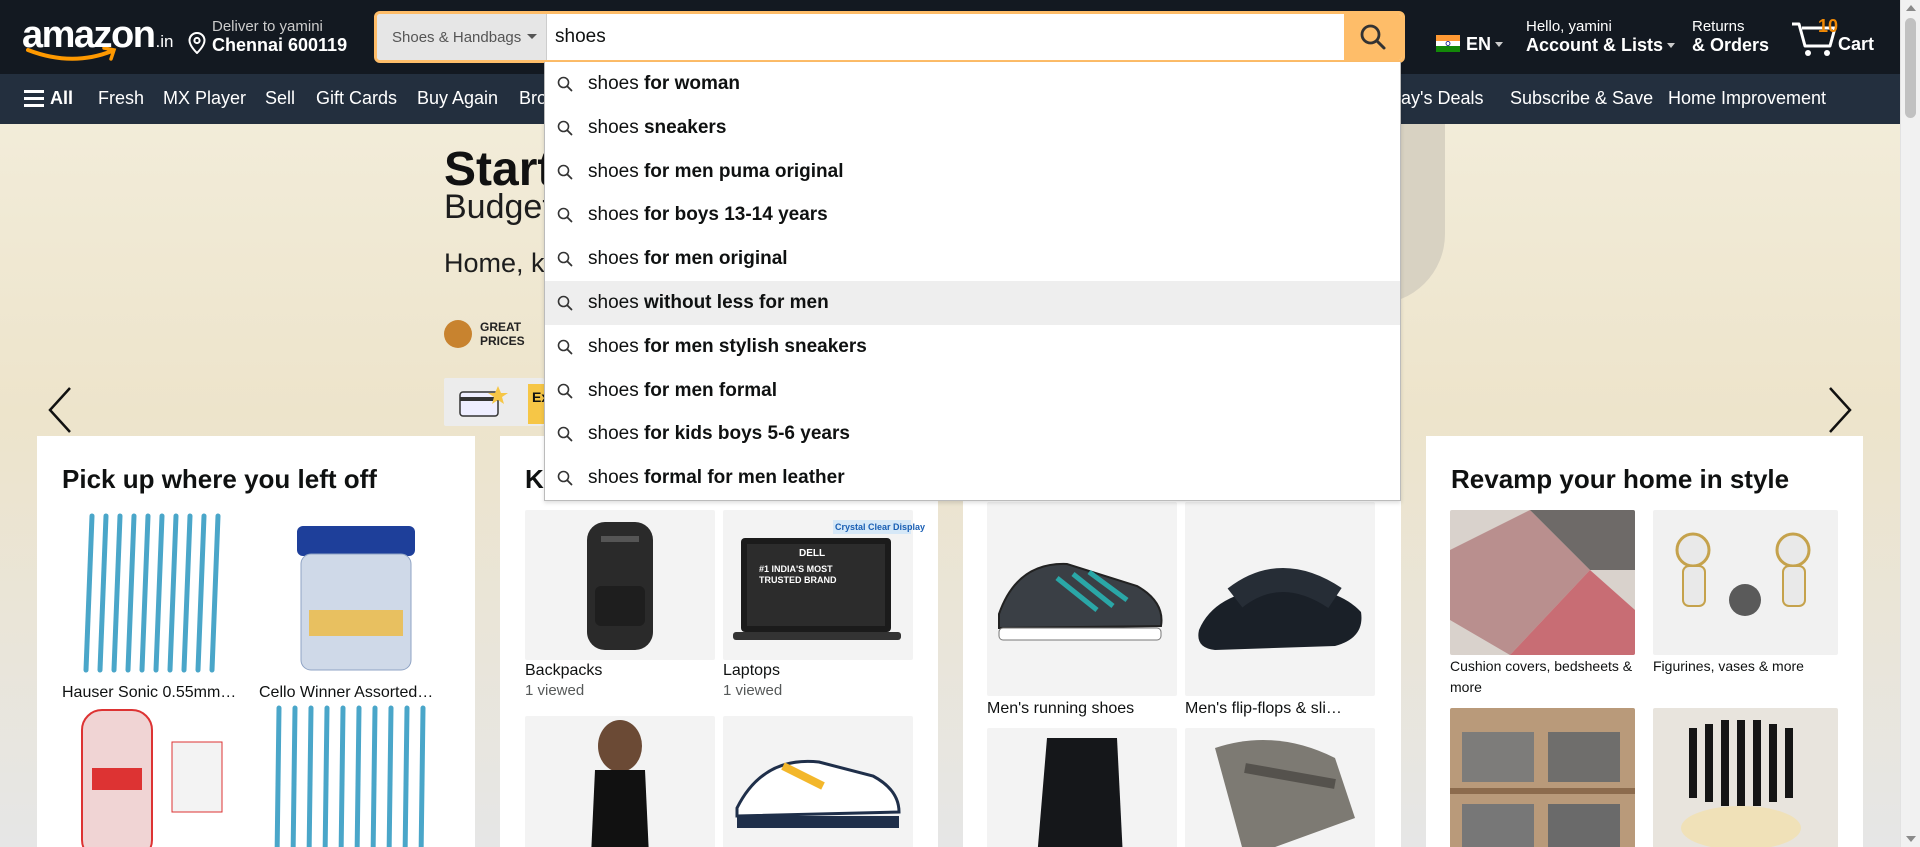  Describe the element at coordinates (657, 128) in the screenshot. I see `suggestion-text: shoes sneakers` at that location.